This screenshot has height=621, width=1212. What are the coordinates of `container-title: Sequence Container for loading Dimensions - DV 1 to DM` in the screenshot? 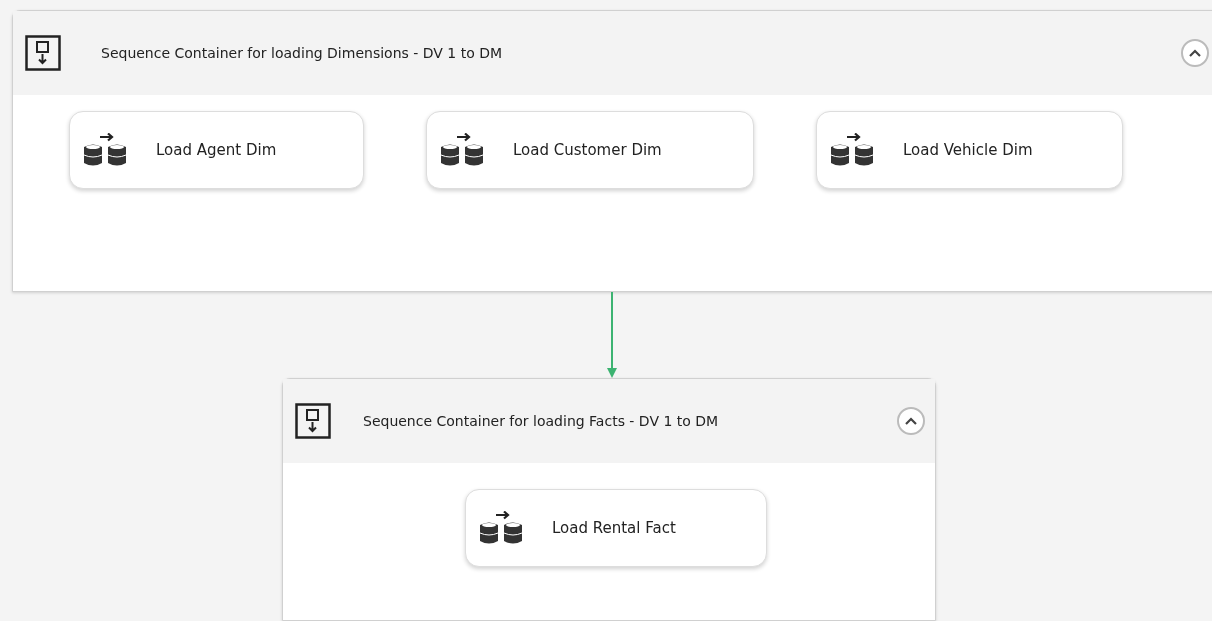 It's located at (302, 53).